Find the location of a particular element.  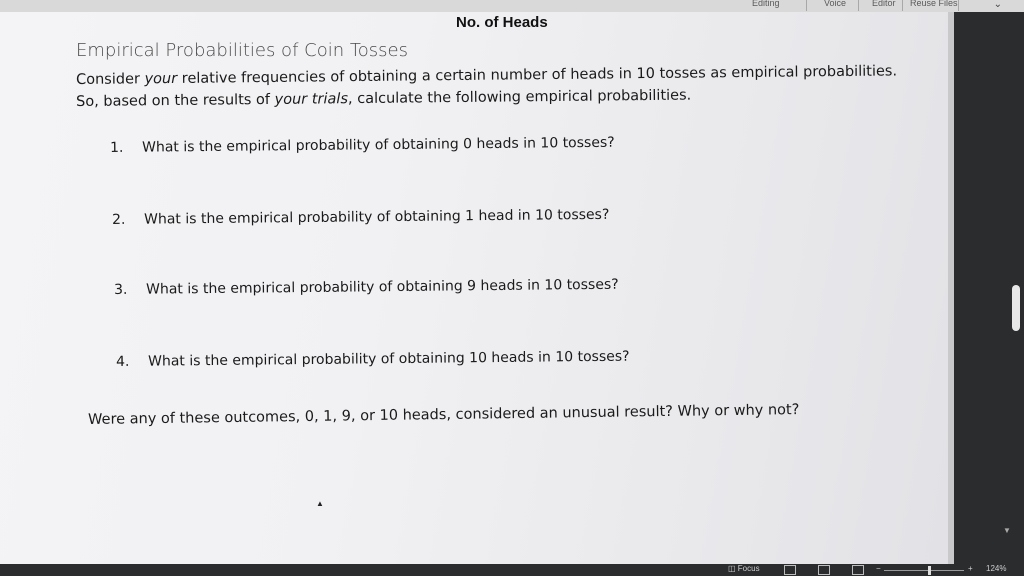

zoom-slider-thumb is located at coordinates (929, 570).